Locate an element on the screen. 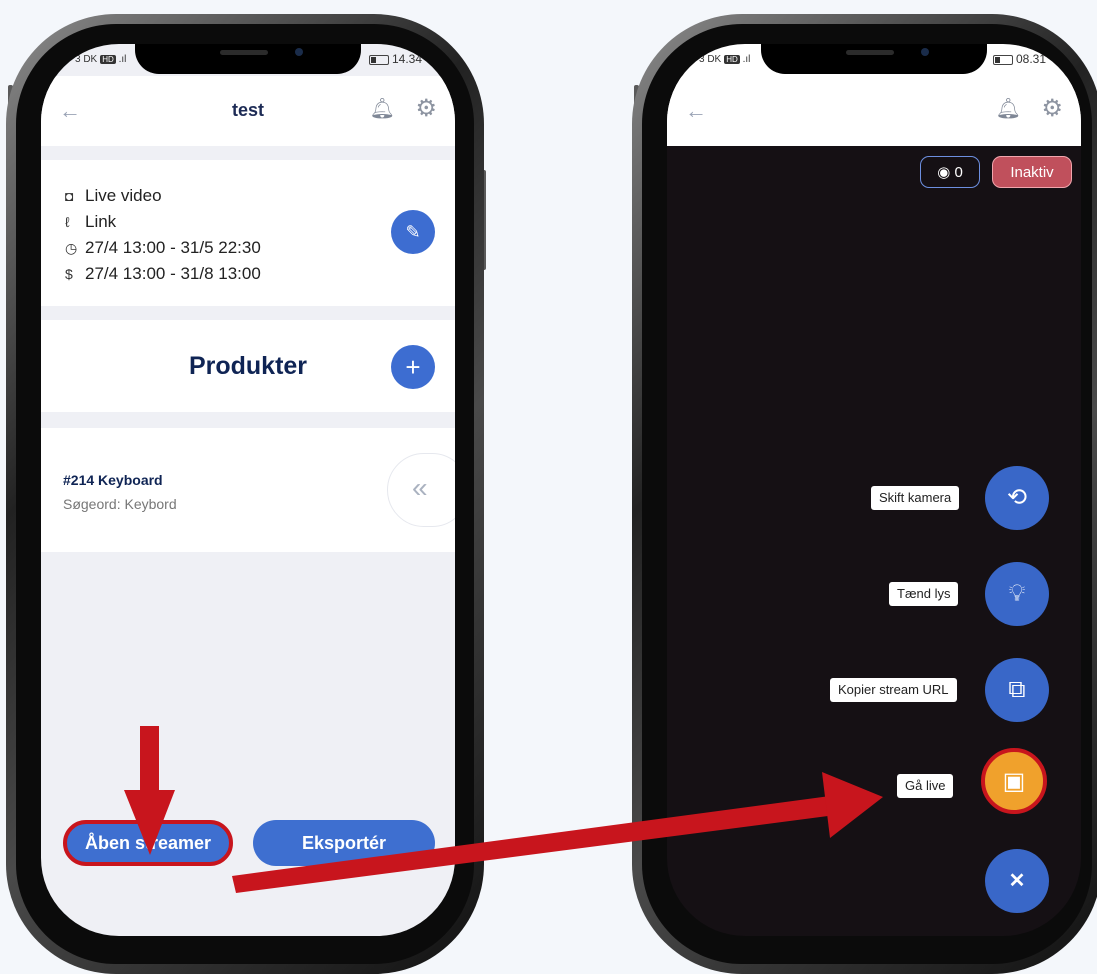 The width and height of the screenshot is (1097, 974). down-arrow-annotation is located at coordinates (149, 790).